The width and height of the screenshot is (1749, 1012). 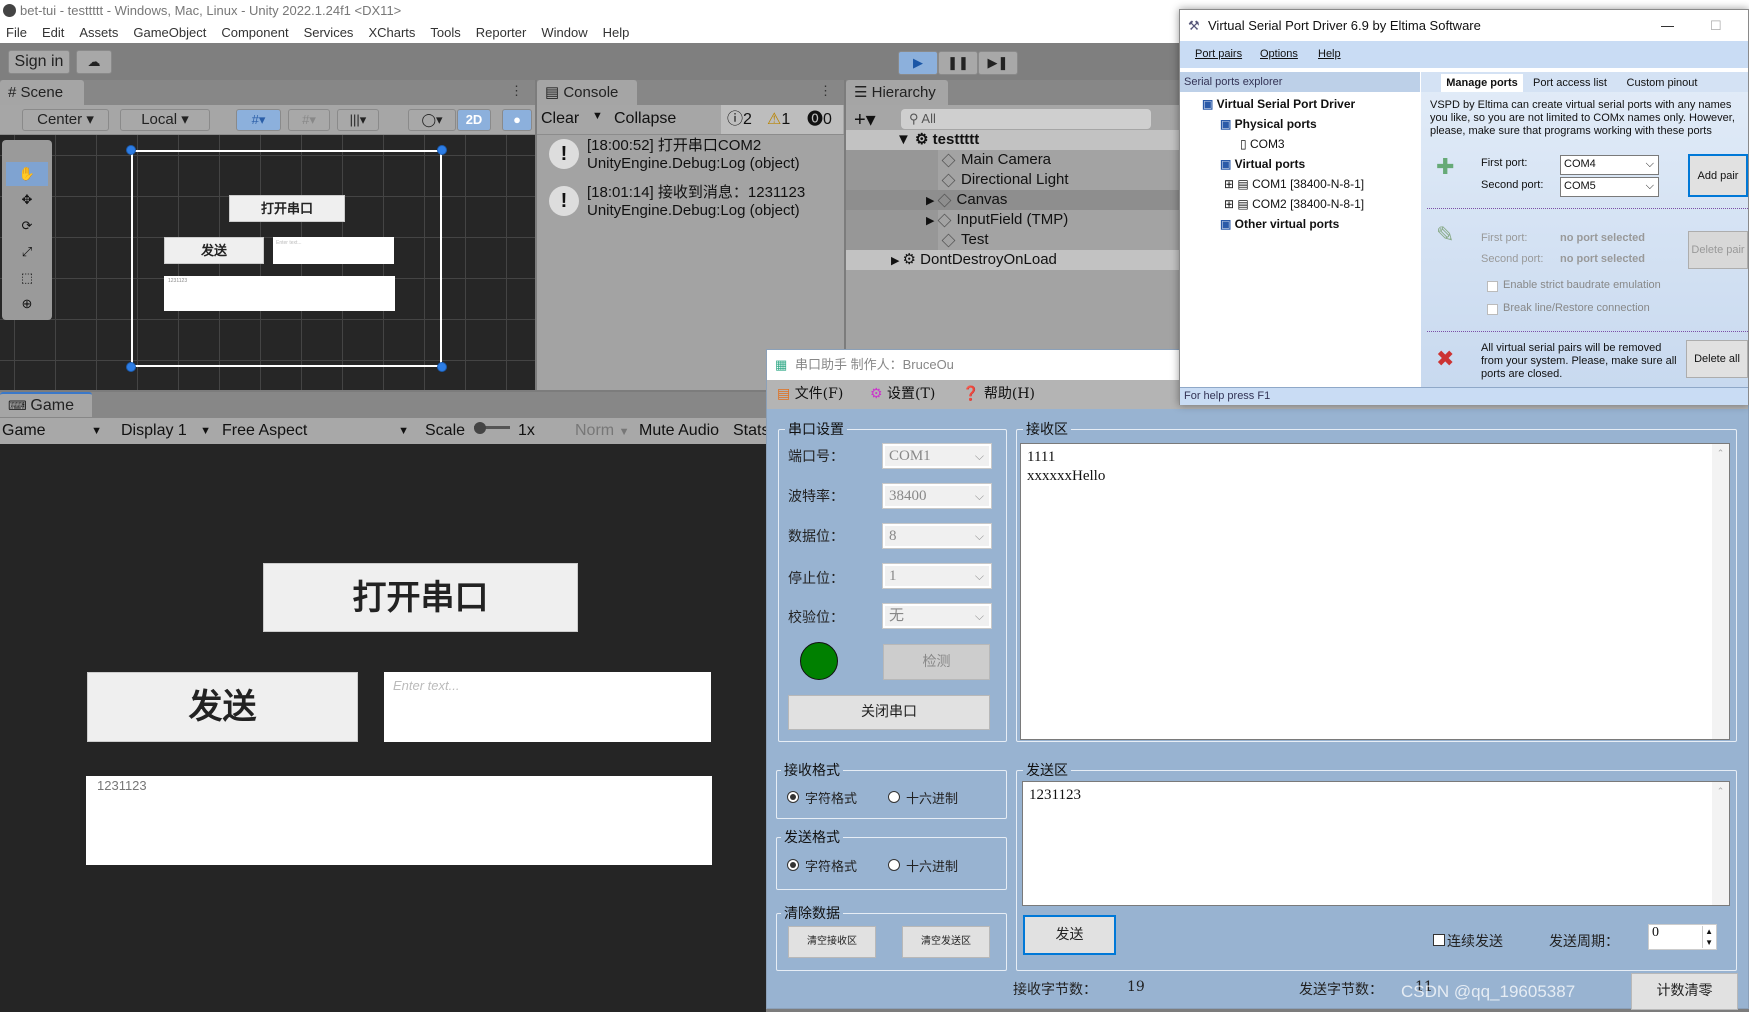 I want to click on parity-select: 无, so click(x=937, y=616).